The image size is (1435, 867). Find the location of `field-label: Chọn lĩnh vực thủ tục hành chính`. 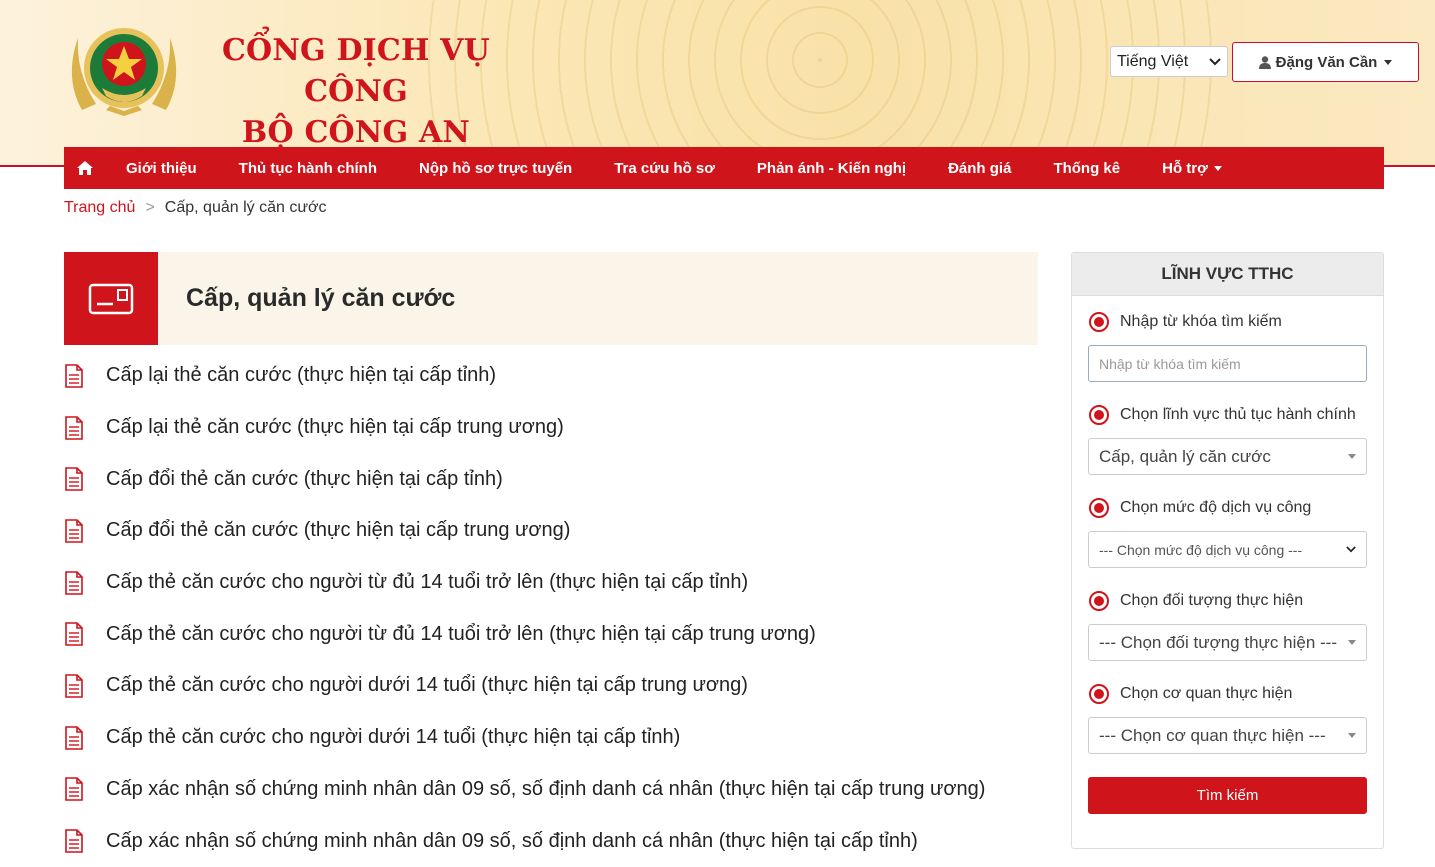

field-label: Chọn lĩnh vực thủ tục hành chính is located at coordinates (1238, 414).